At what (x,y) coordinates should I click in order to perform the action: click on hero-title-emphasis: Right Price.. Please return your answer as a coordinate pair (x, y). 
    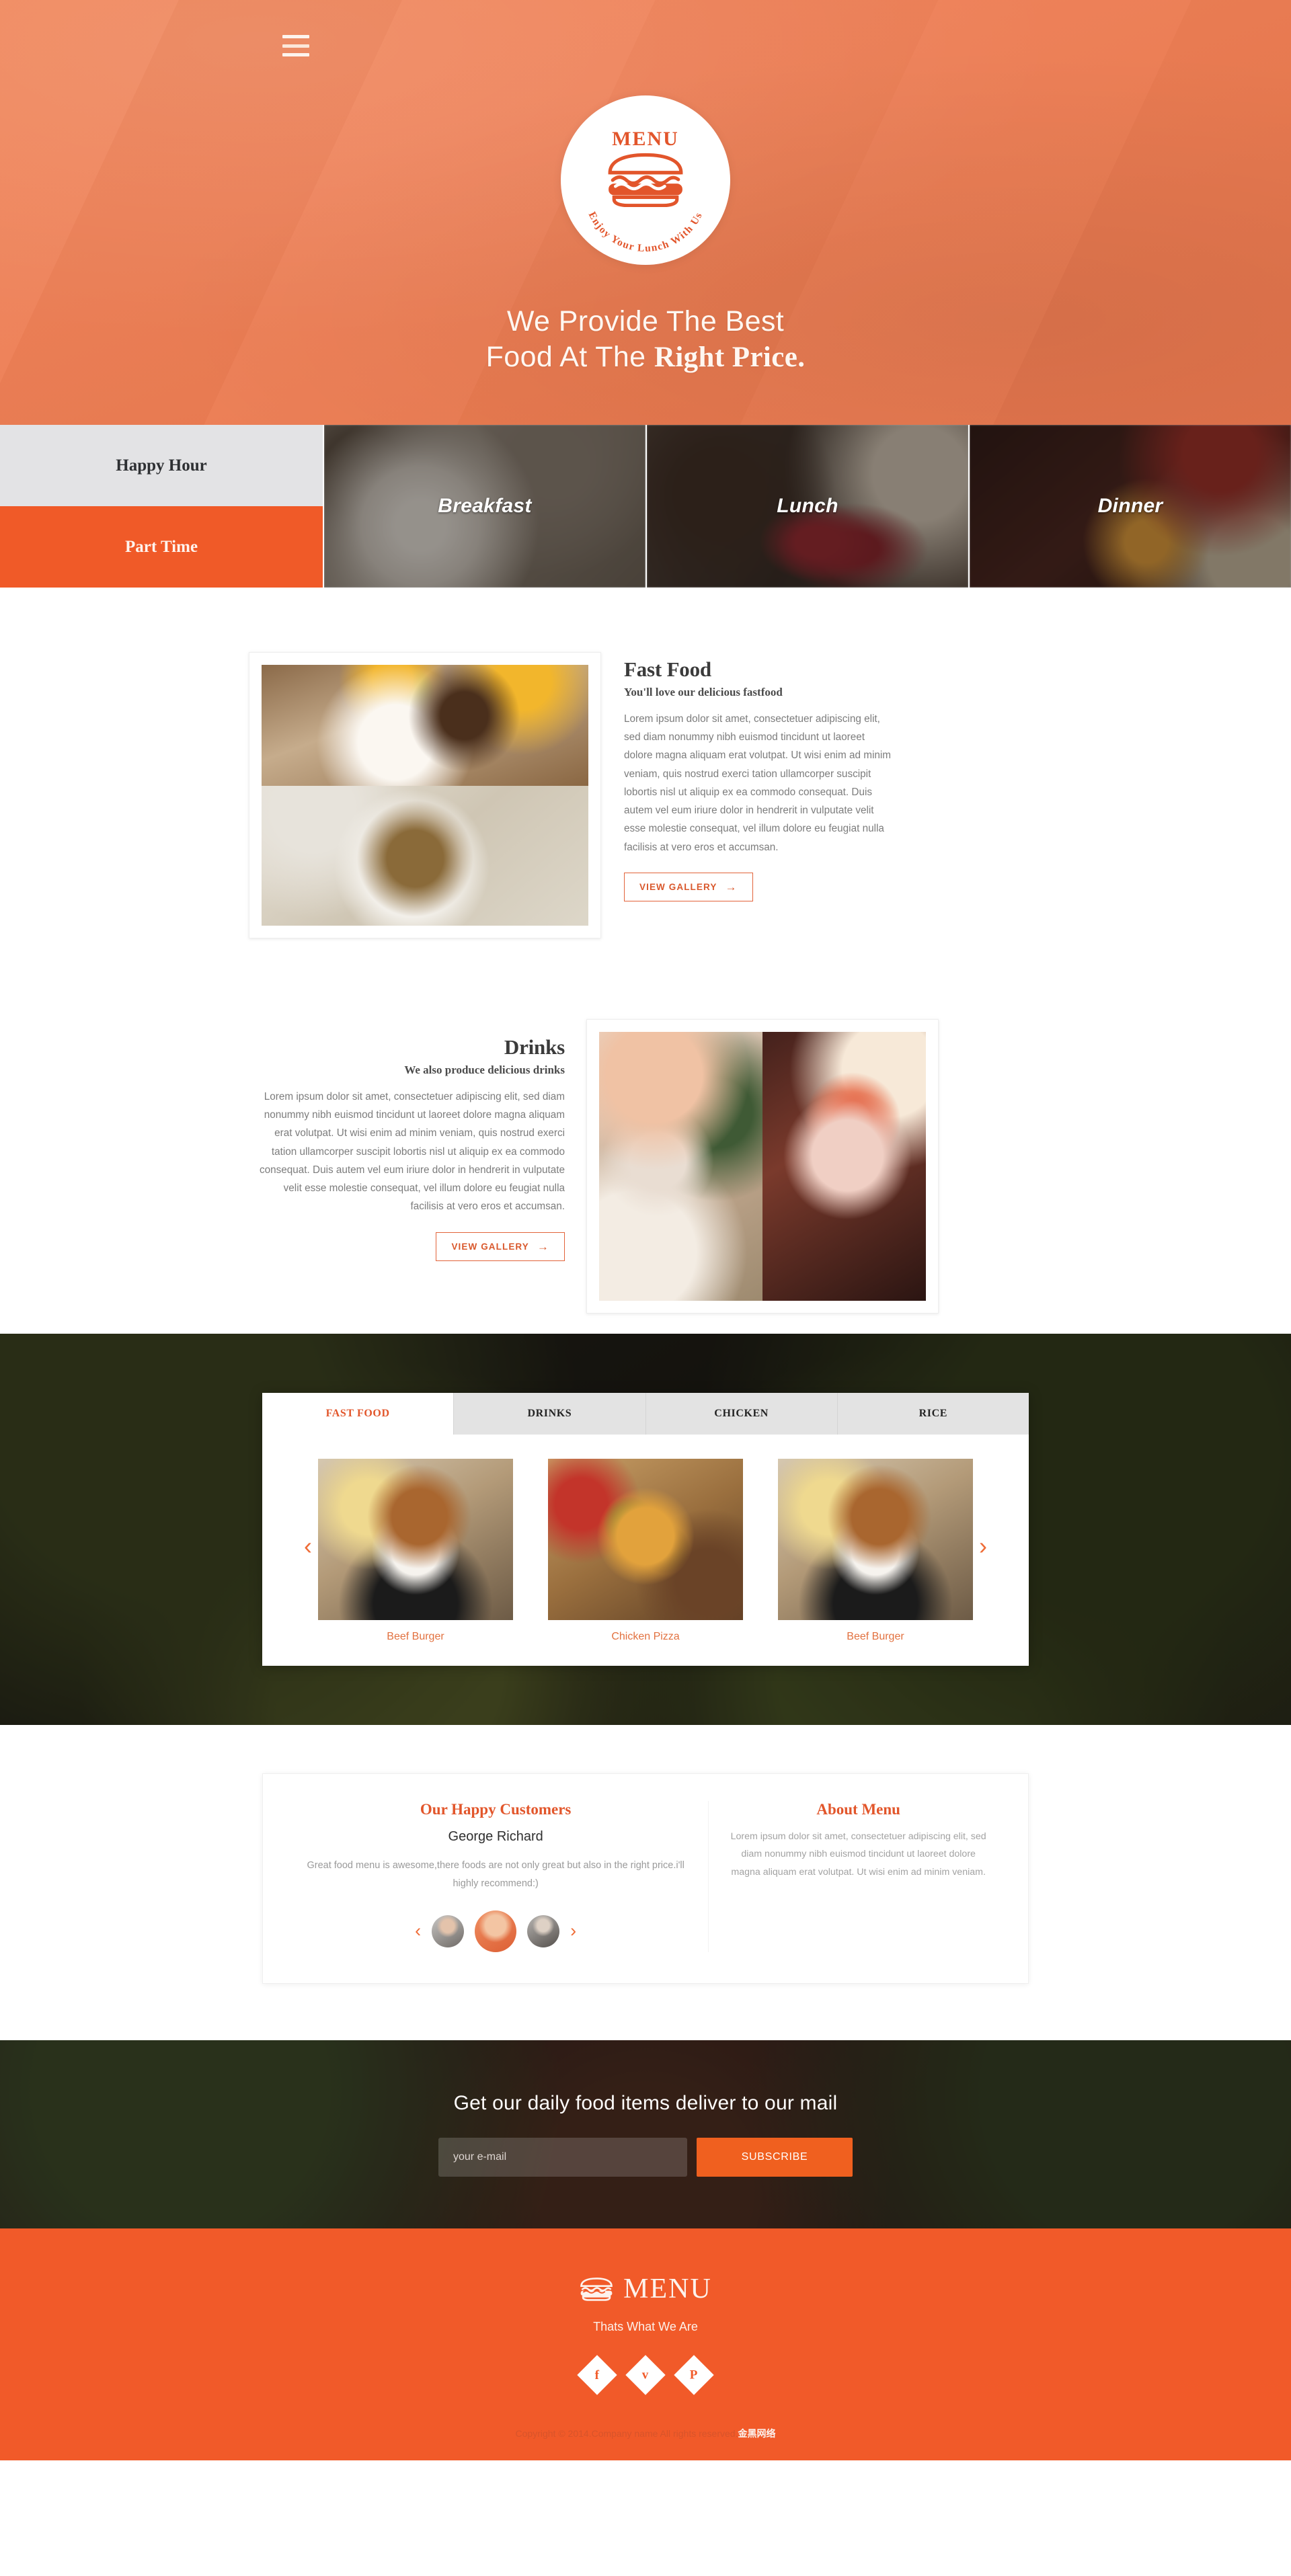
    Looking at the image, I should click on (730, 357).